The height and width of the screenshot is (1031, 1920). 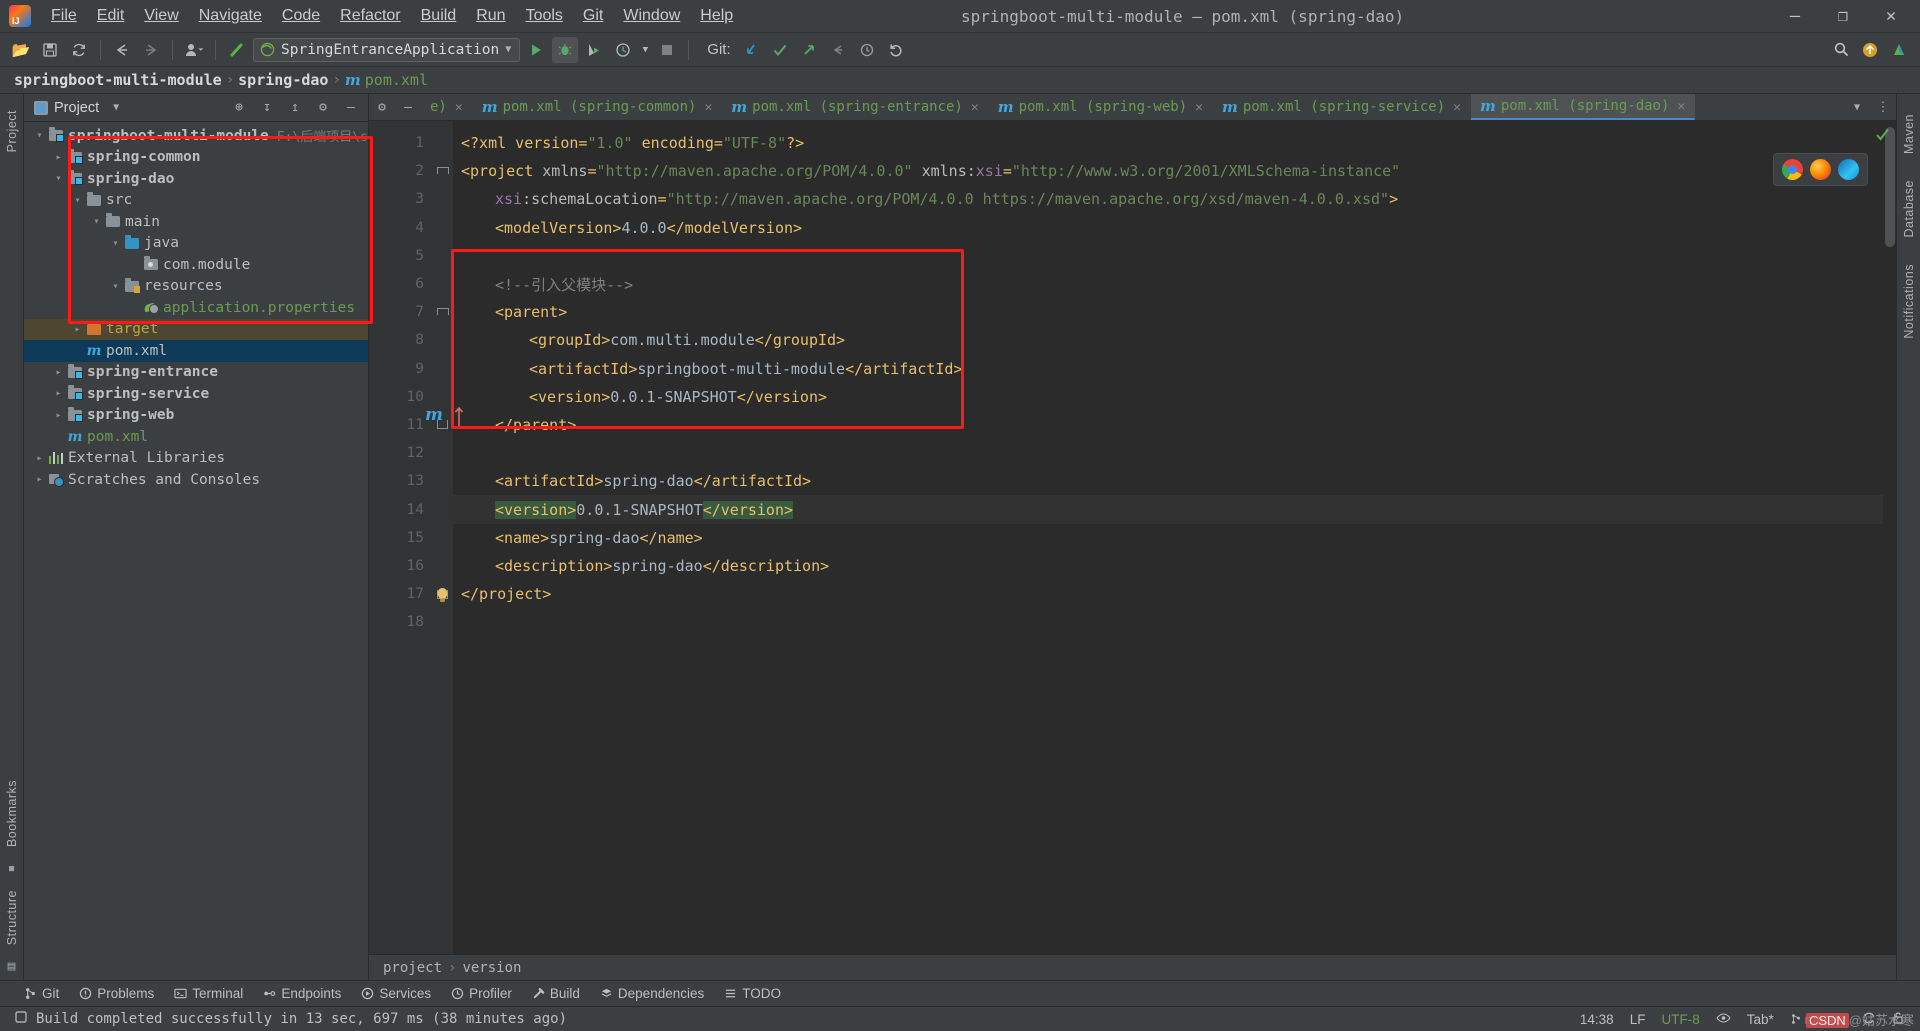 What do you see at coordinates (867, 50) in the screenshot?
I see `git-history-icon` at bounding box center [867, 50].